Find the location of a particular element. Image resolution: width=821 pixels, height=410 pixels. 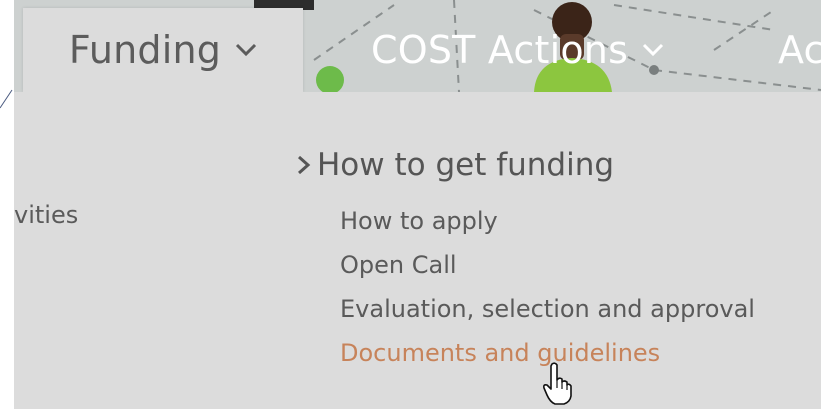

nav-cost-actions: COST Actions is located at coordinates (517, 50).